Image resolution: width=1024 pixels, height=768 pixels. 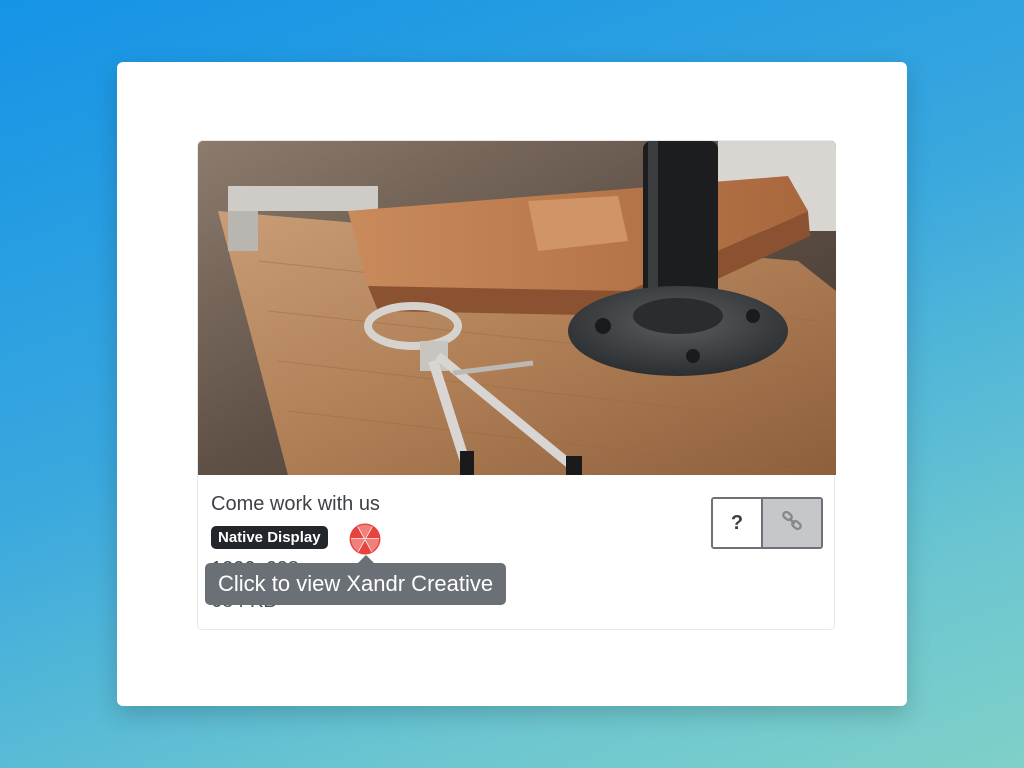 What do you see at coordinates (365, 539) in the screenshot?
I see `xandr-logo-icon` at bounding box center [365, 539].